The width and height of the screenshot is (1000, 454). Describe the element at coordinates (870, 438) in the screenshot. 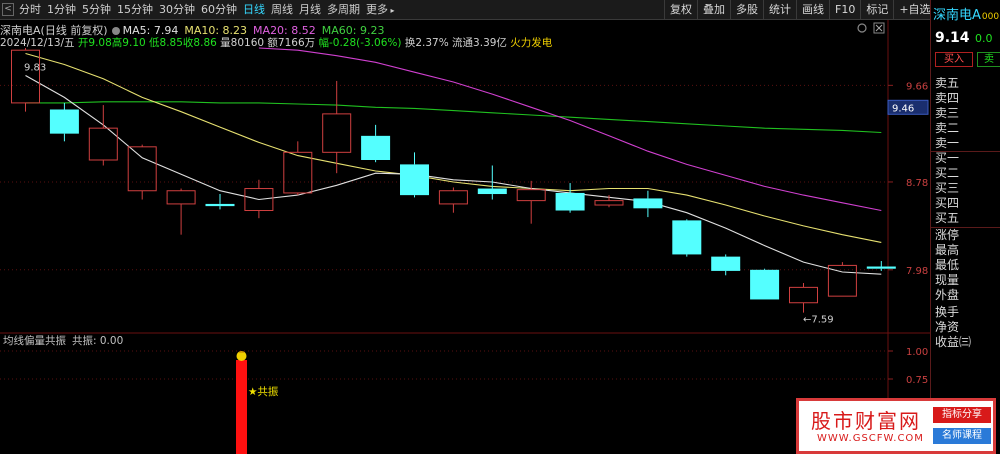

I see `watermark-url: WWW.GSCFW.COM` at that location.